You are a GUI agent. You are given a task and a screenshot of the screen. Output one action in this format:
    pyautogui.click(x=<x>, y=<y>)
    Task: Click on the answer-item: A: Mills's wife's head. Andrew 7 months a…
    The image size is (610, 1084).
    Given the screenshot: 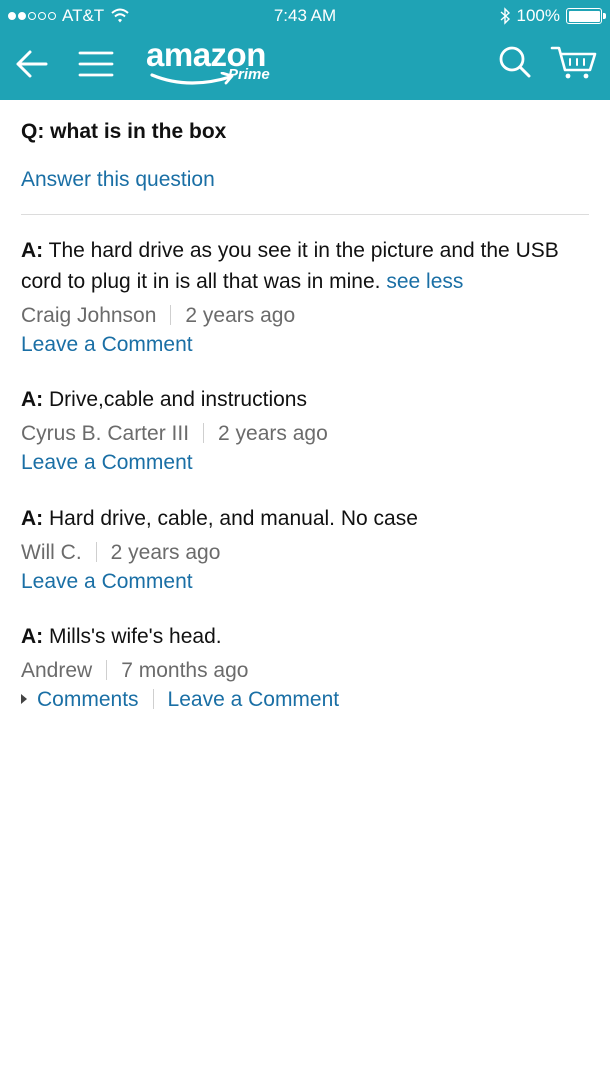 What is the action you would take?
    pyautogui.click(x=305, y=667)
    